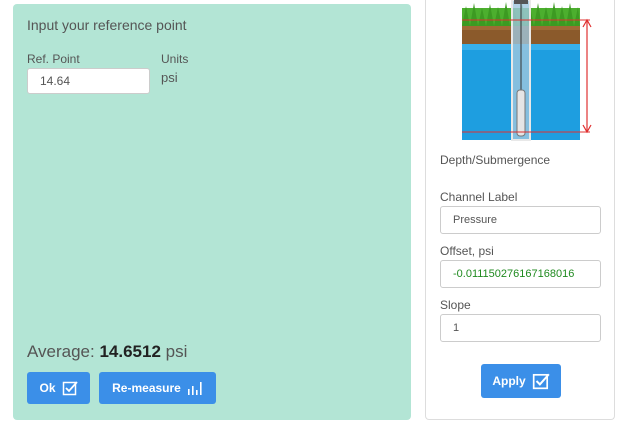 The height and width of the screenshot is (422, 617). I want to click on depth-label: Depth/Submergence, so click(495, 160).